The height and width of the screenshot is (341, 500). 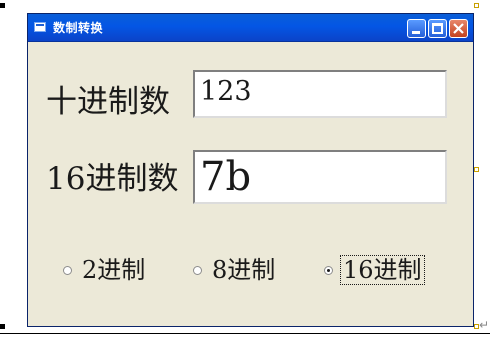 I want to click on decimal-label: 十进制数, so click(x=108, y=102).